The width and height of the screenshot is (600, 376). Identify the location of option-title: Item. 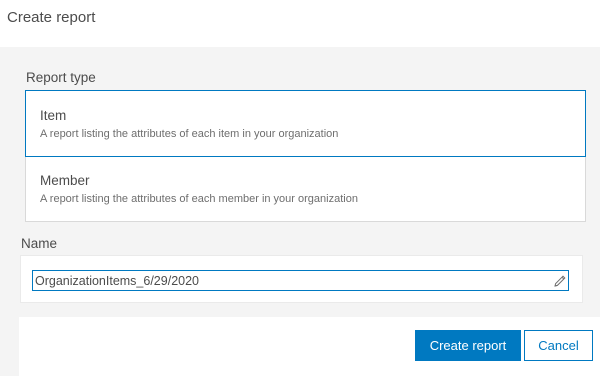
(53, 115).